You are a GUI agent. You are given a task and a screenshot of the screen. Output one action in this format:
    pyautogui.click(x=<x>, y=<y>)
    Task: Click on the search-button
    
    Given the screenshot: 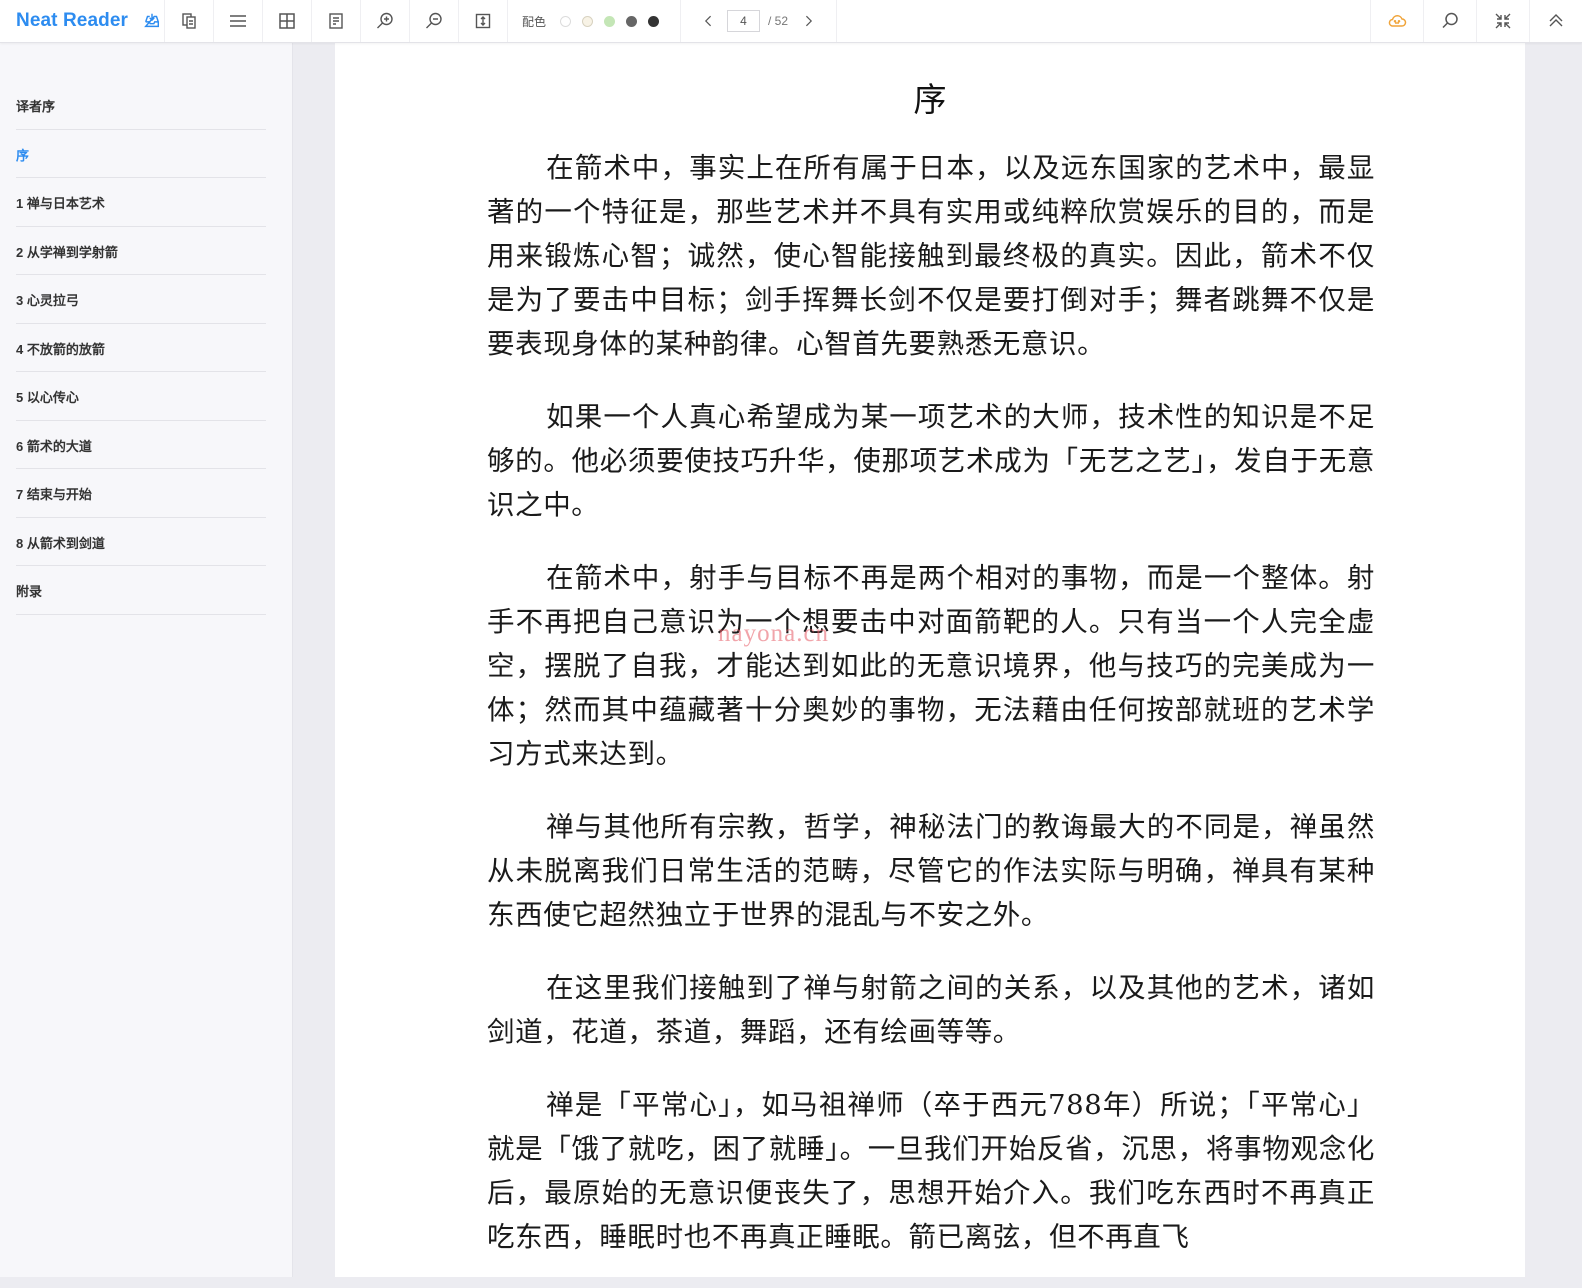 What is the action you would take?
    pyautogui.click(x=1449, y=21)
    